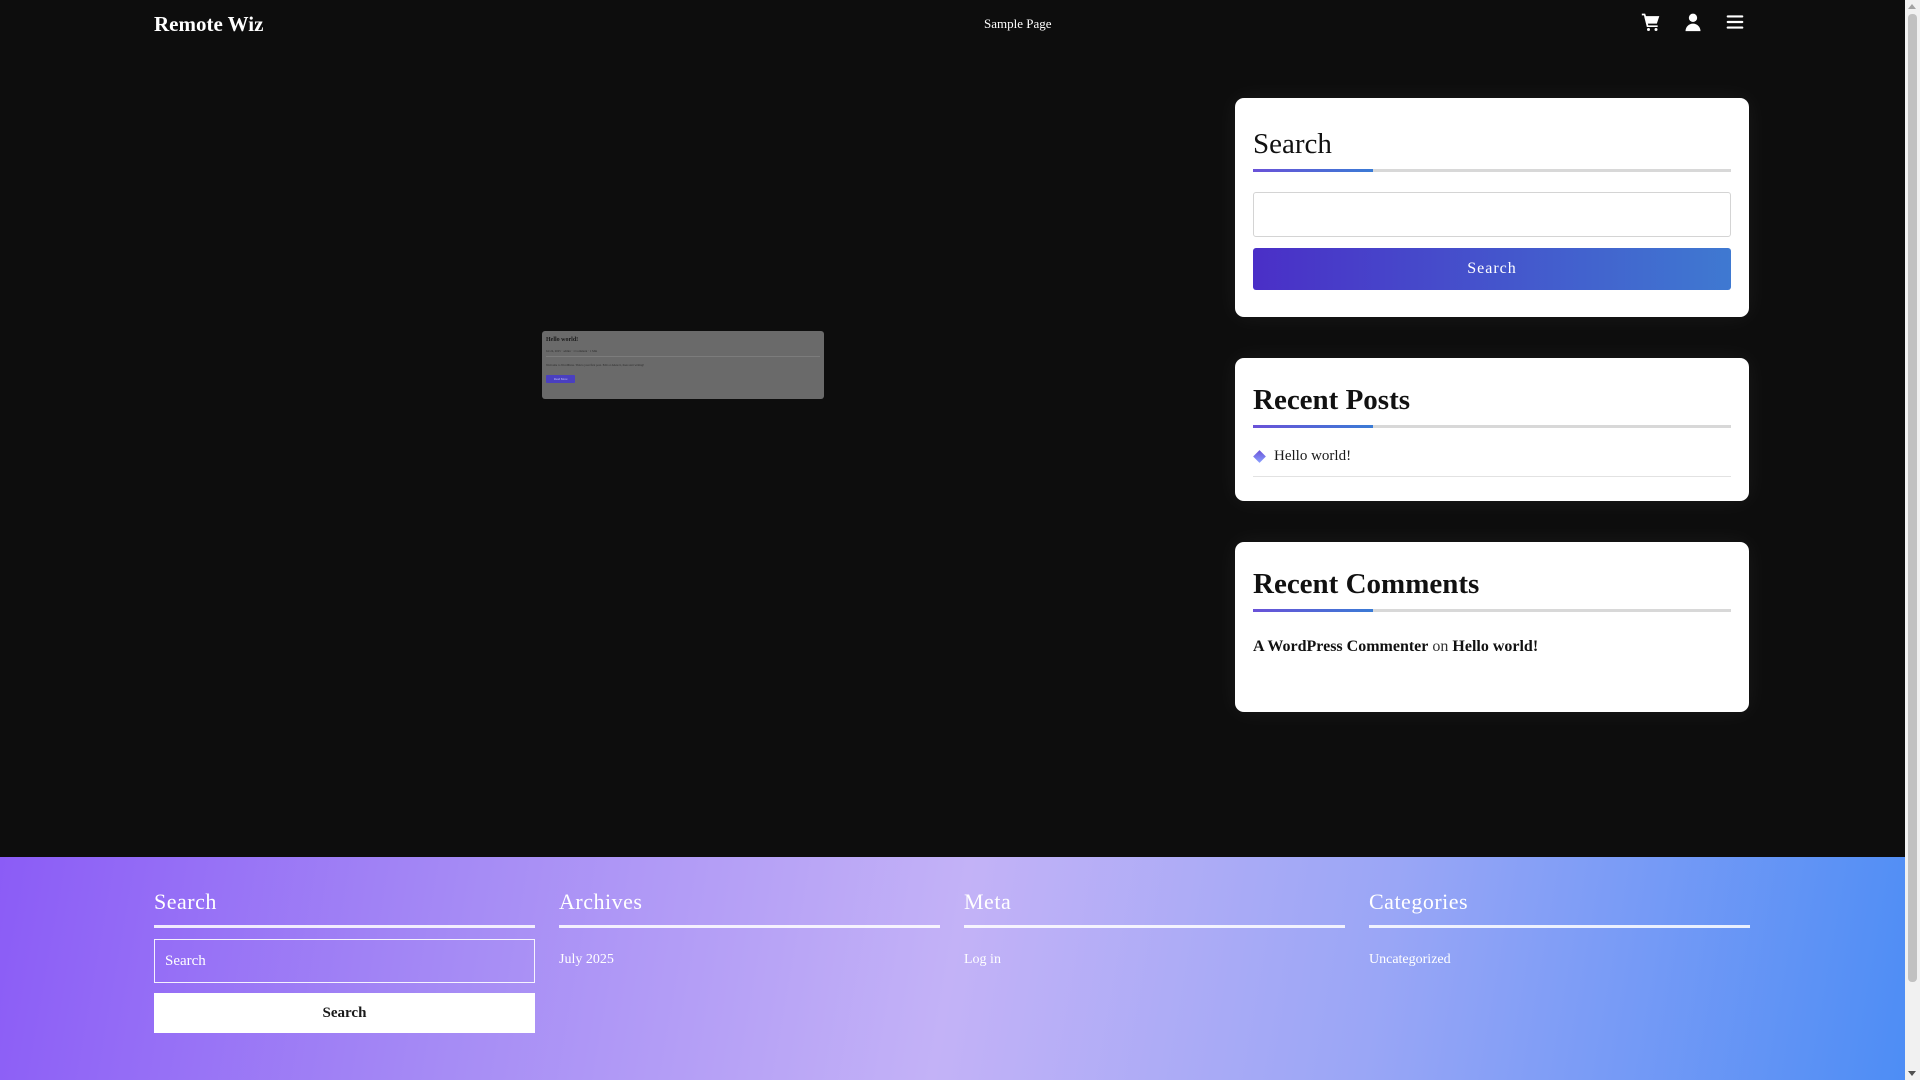 This screenshot has height=1080, width=1920. Describe the element at coordinates (1018, 24) in the screenshot. I see `nav-sample-page: Sample Page` at that location.